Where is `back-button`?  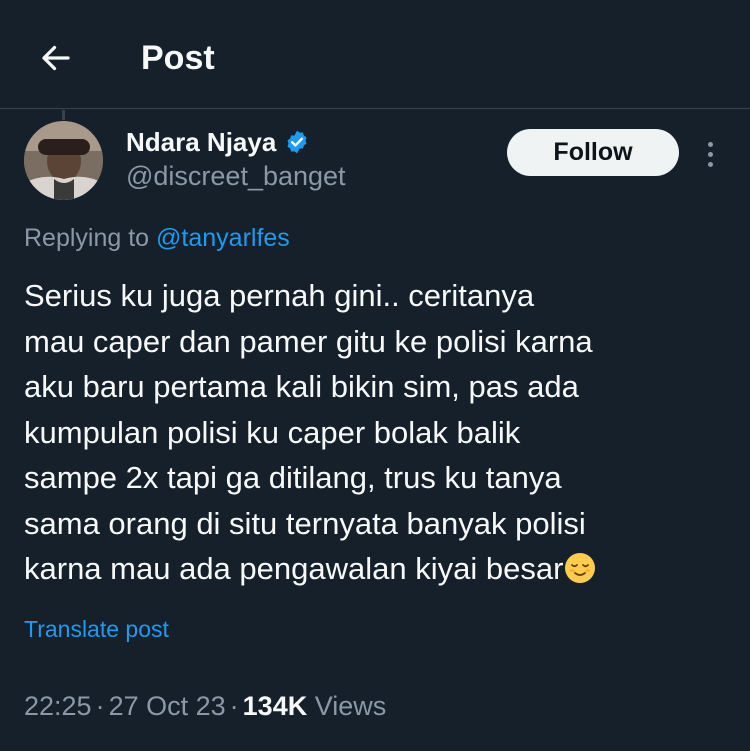 back-button is located at coordinates (56, 58).